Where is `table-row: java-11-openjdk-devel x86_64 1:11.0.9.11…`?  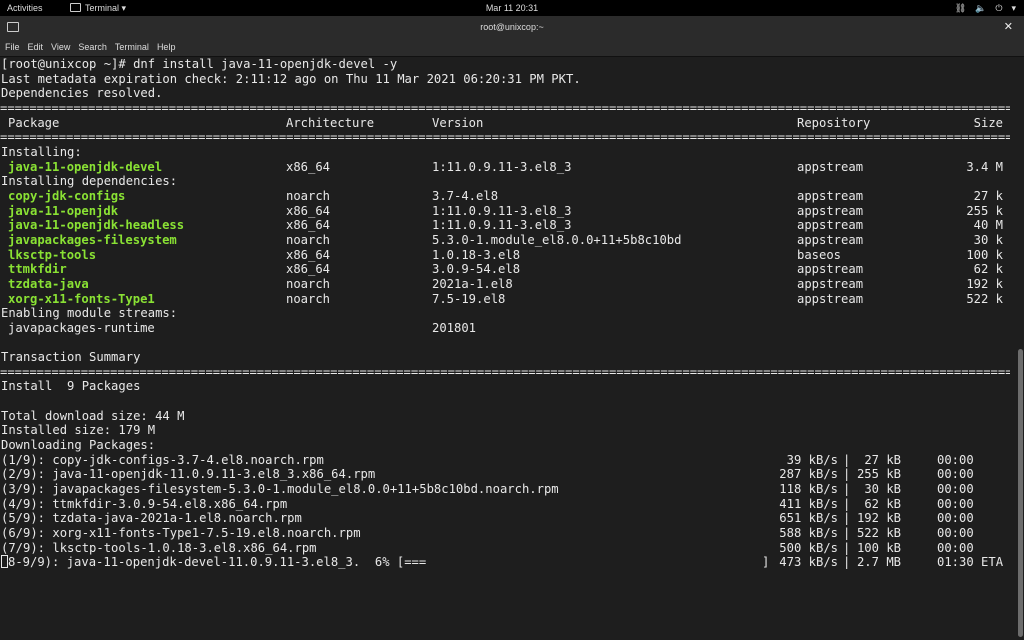
table-row: java-11-openjdk-devel x86_64 1:11.0.9.11… is located at coordinates (508, 167).